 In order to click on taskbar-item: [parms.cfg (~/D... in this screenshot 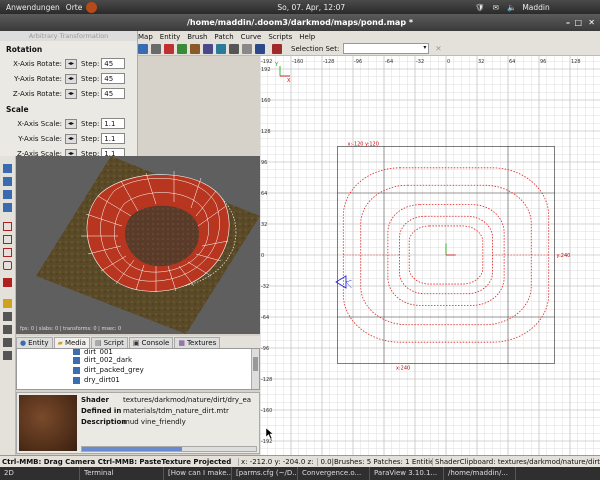, I will do `click(265, 473)`.